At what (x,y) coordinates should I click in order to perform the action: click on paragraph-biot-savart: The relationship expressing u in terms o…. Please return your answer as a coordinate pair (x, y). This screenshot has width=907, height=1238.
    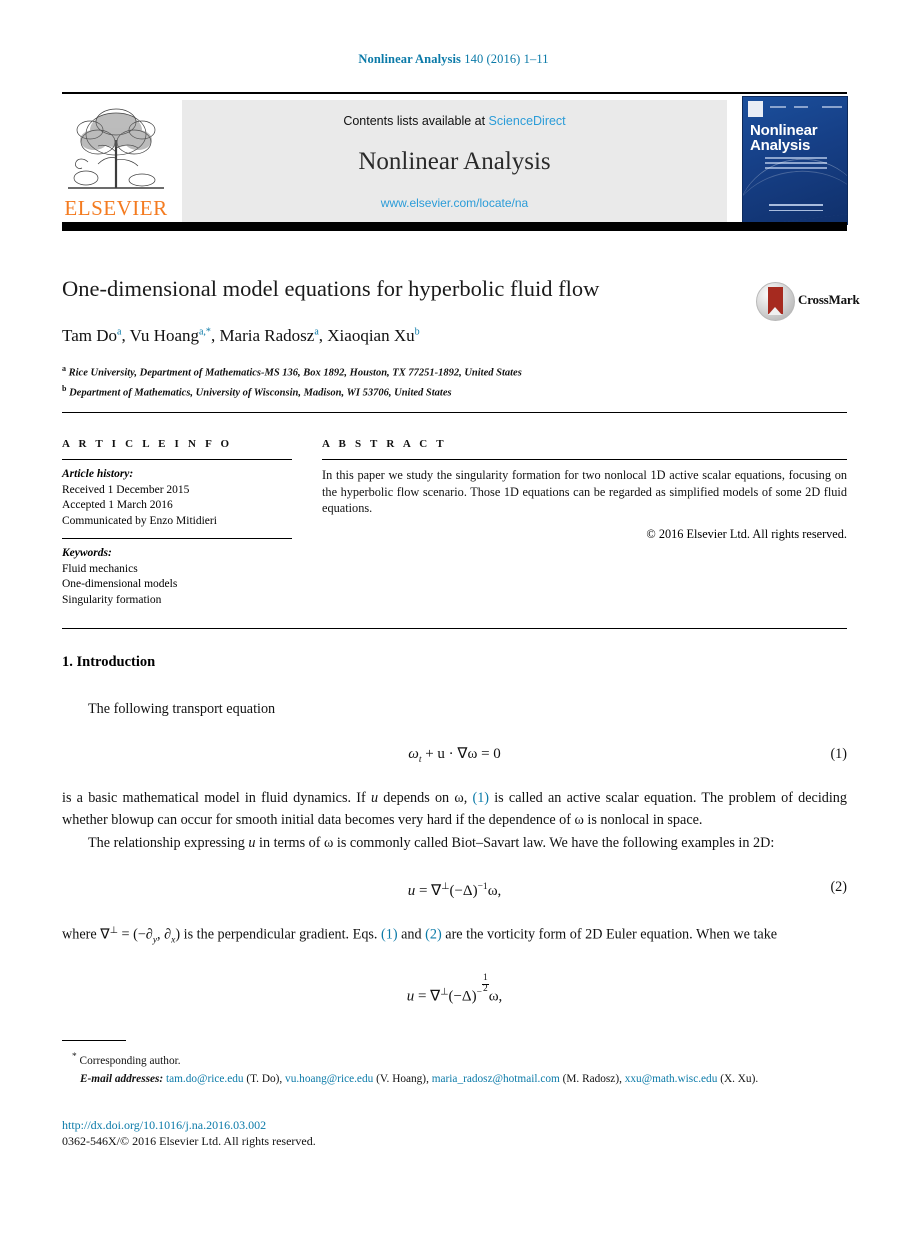
    Looking at the image, I should click on (454, 843).